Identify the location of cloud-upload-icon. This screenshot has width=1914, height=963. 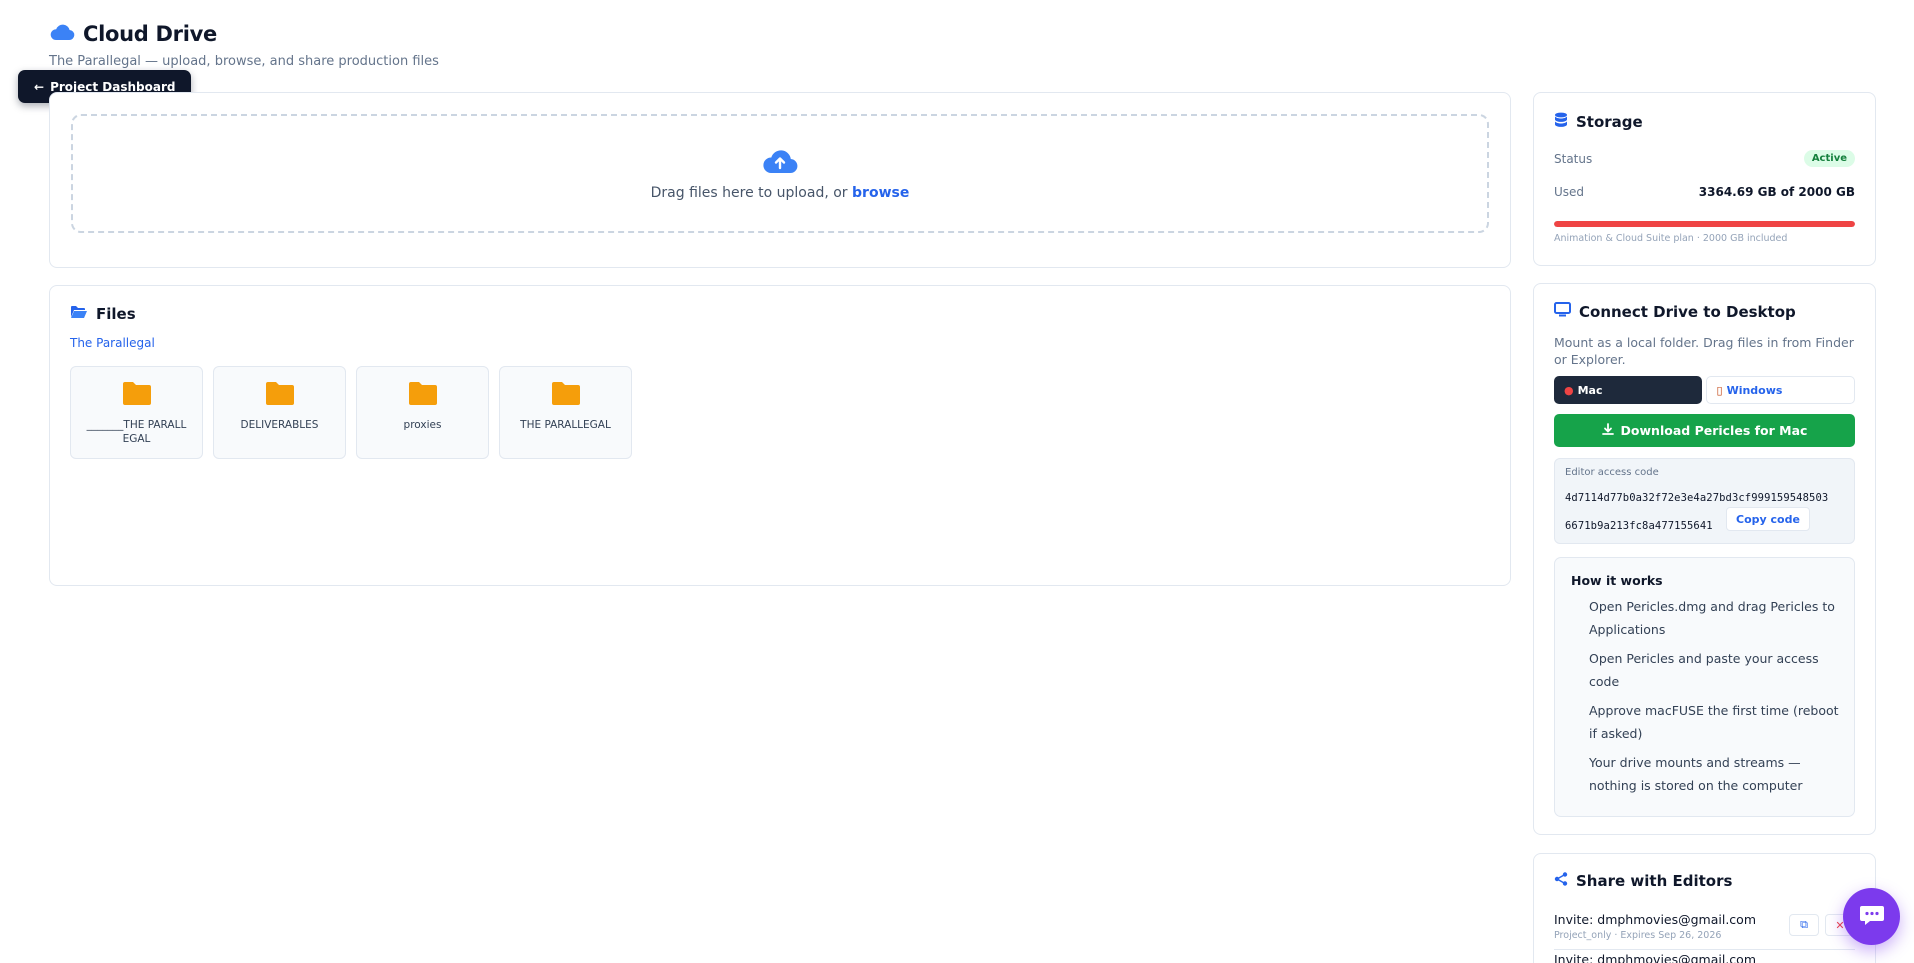
(780, 163).